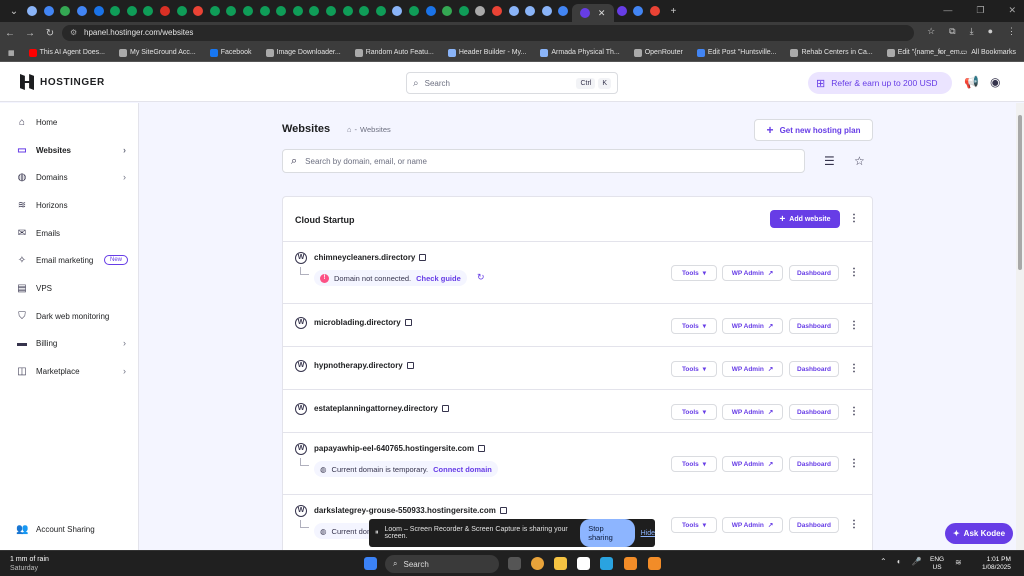 This screenshot has width=1024, height=576. Describe the element at coordinates (11, 53) in the screenshot. I see `apps-icon: ▦` at that location.